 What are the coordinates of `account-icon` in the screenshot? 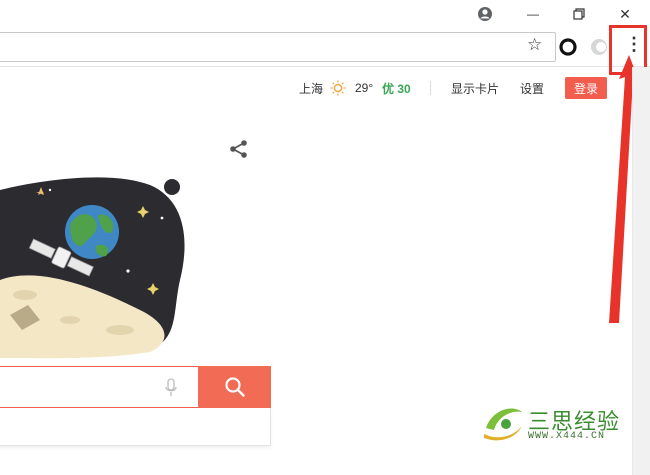 It's located at (485, 14).